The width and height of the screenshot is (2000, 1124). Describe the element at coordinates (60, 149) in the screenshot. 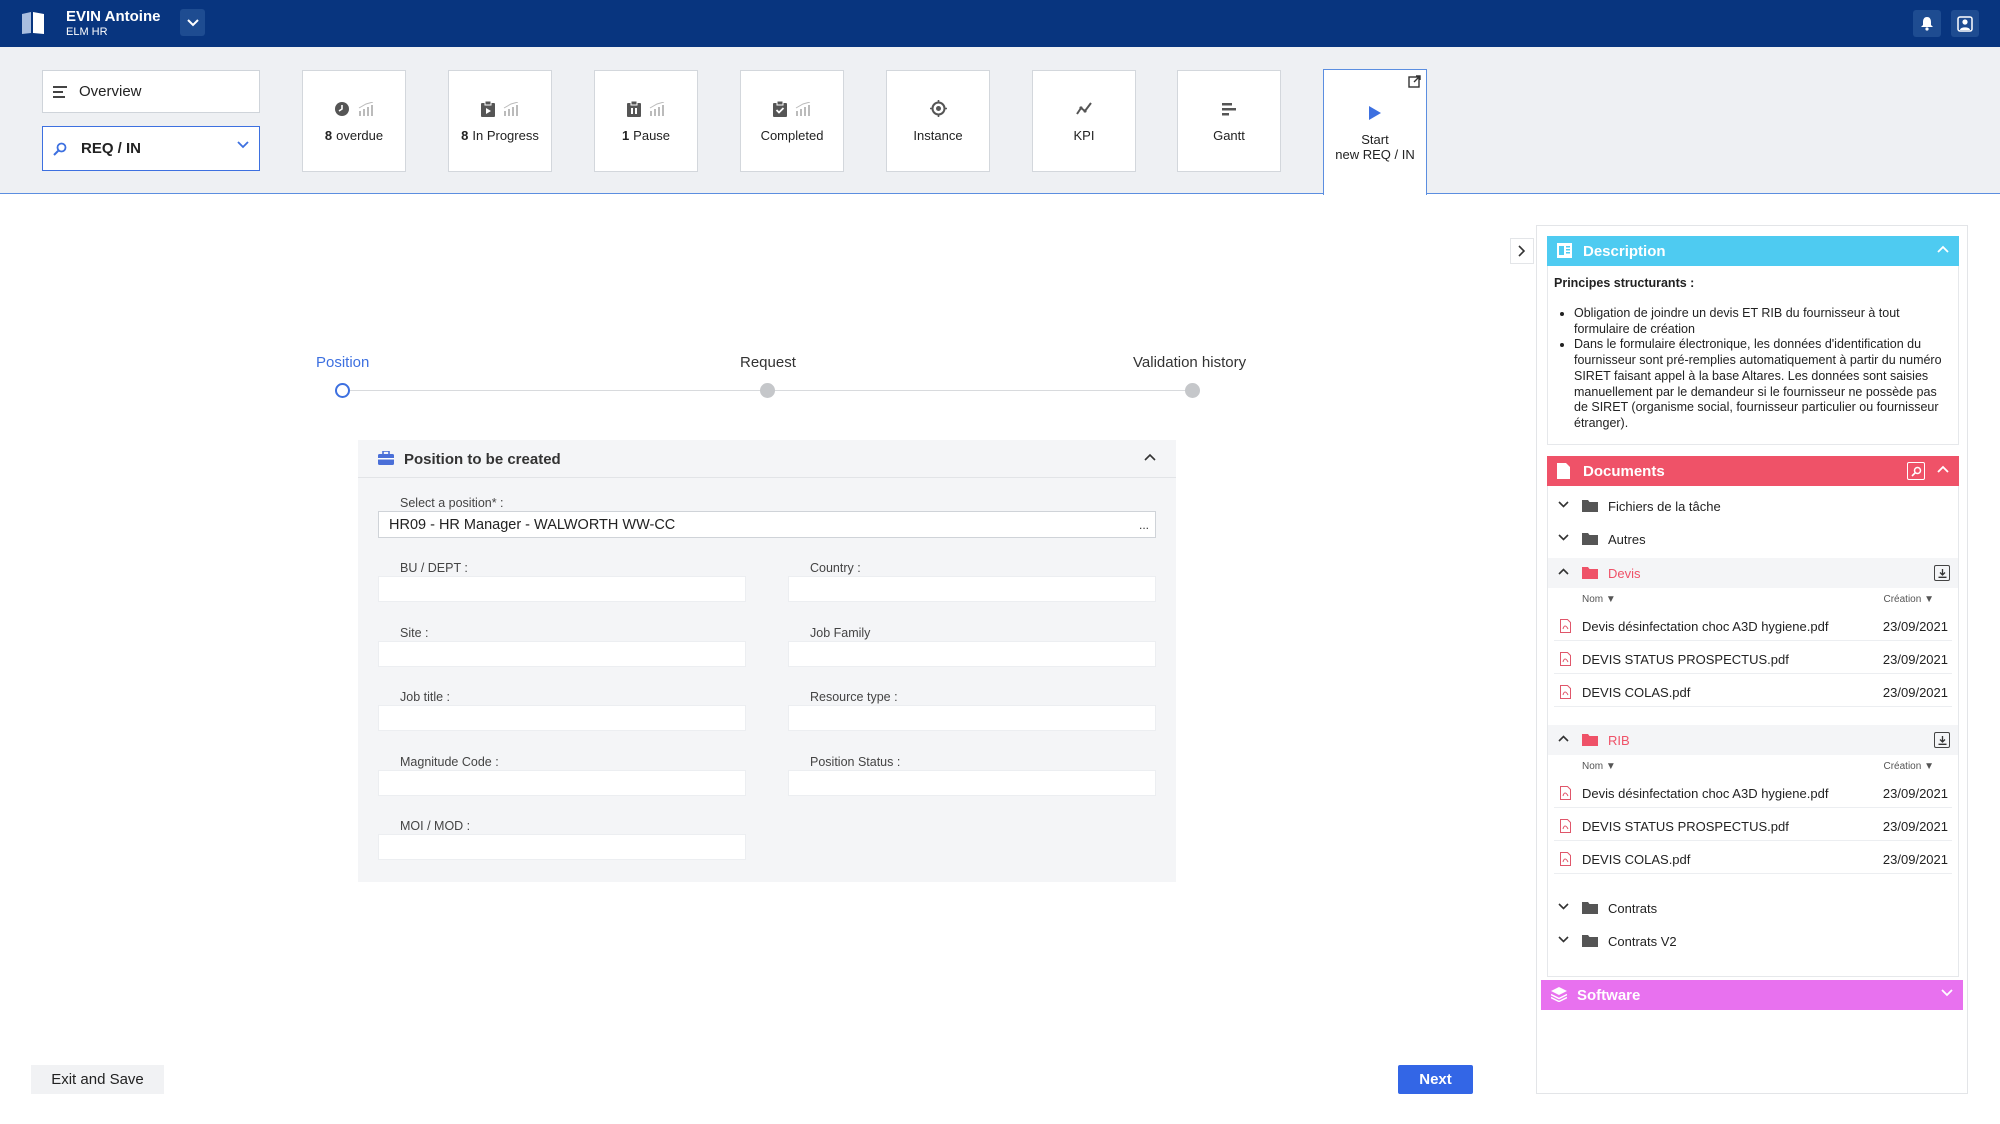

I see `search-icon` at that location.